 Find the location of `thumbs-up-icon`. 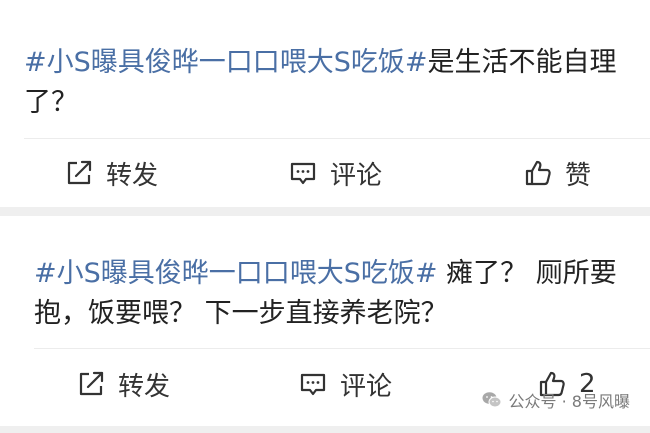

thumbs-up-icon is located at coordinates (538, 173).